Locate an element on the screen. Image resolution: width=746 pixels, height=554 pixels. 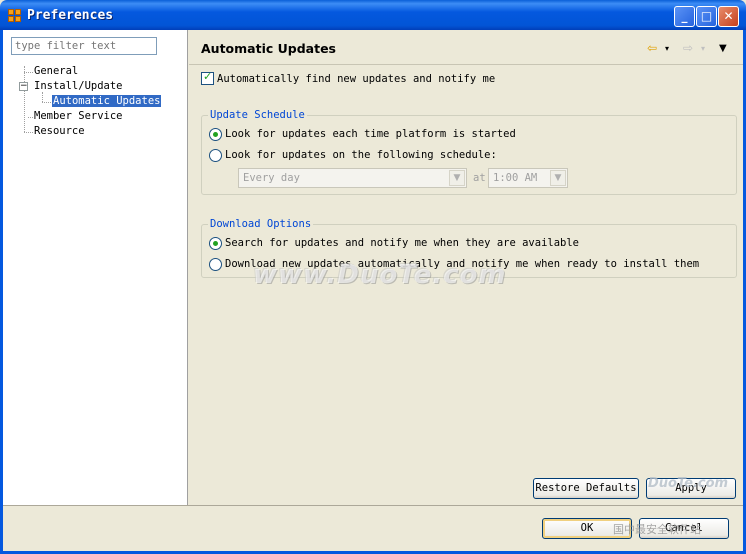
schedule-radio is located at coordinates (215, 155).